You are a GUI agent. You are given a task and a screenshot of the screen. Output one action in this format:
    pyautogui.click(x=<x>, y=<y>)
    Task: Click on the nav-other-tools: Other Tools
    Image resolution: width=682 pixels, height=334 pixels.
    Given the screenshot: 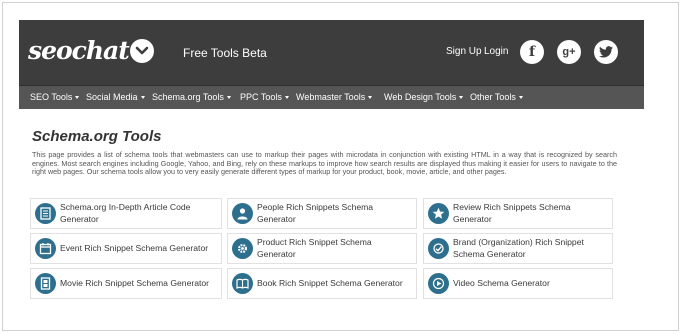 What is the action you would take?
    pyautogui.click(x=496, y=97)
    